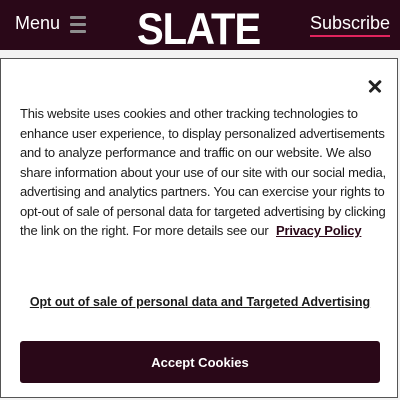 Image resolution: width=400 pixels, height=400 pixels. Describe the element at coordinates (199, 30) in the screenshot. I see `slate-logo: SLATE` at that location.